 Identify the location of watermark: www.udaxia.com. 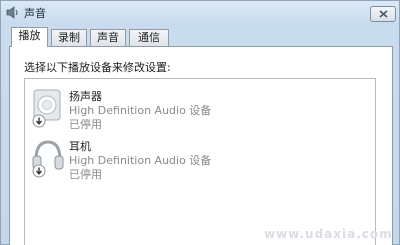
(328, 234).